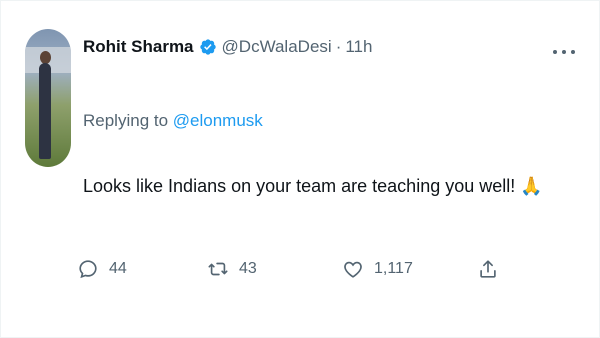  I want to click on retweet-icon, so click(218, 269).